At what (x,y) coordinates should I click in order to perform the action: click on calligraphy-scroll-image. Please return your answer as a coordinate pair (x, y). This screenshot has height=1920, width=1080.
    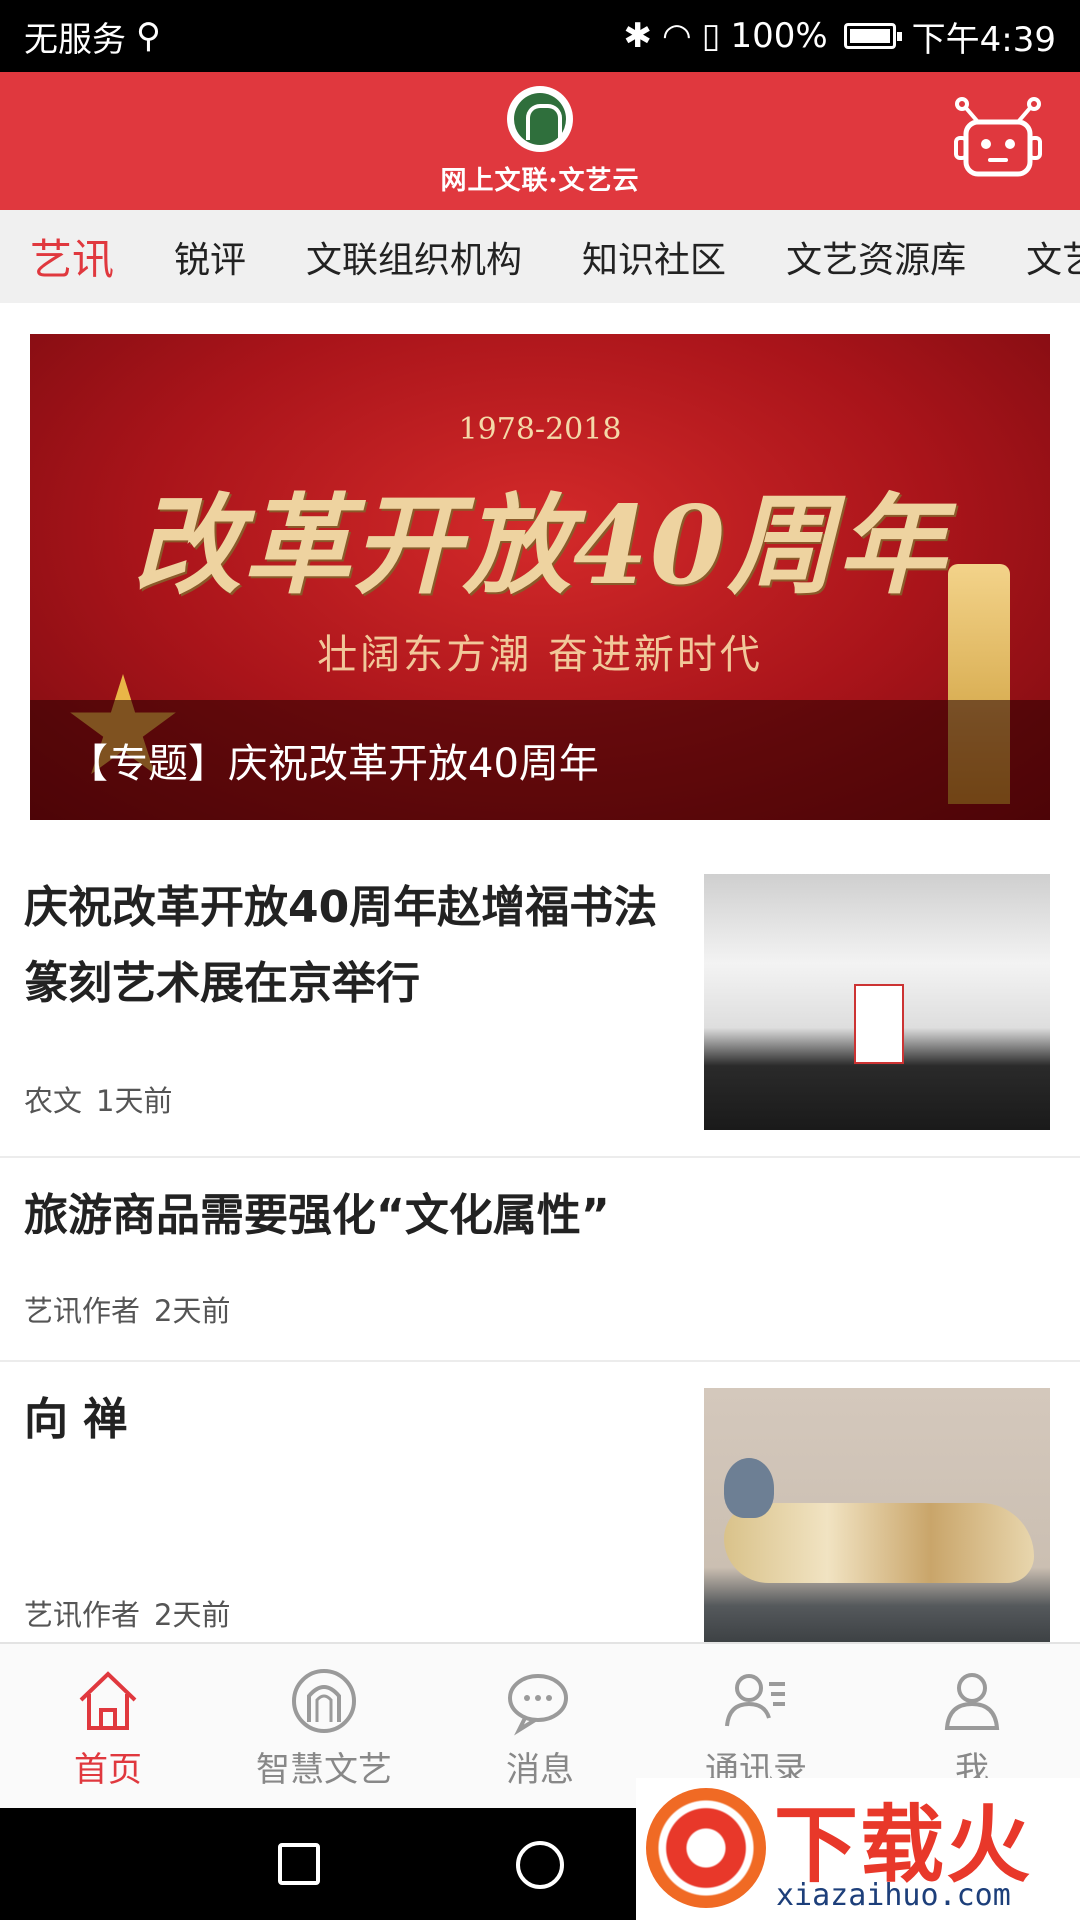
    Looking at the image, I should click on (879, 1024).